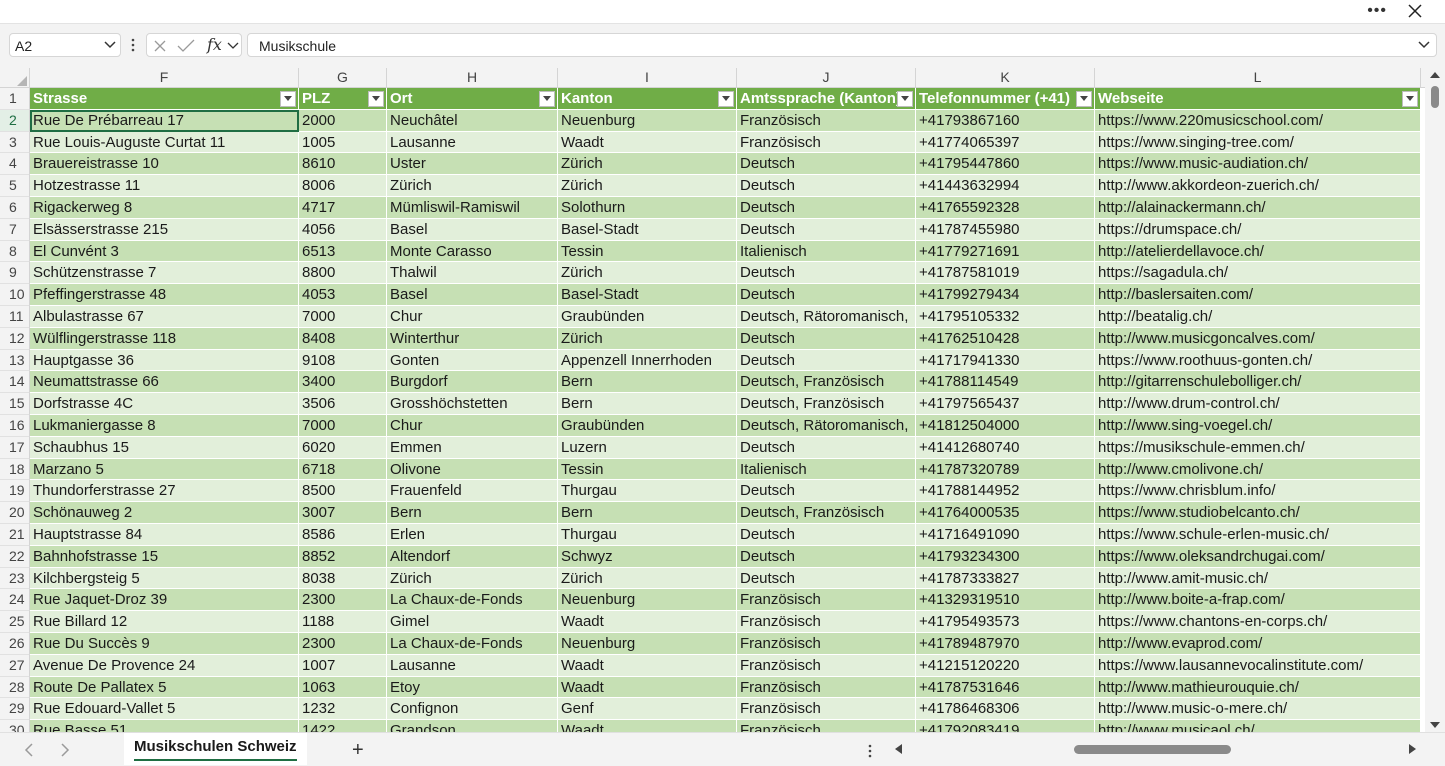 This screenshot has height=766, width=1445. I want to click on cell-strasse: Rigackerweg 8, so click(164, 208).